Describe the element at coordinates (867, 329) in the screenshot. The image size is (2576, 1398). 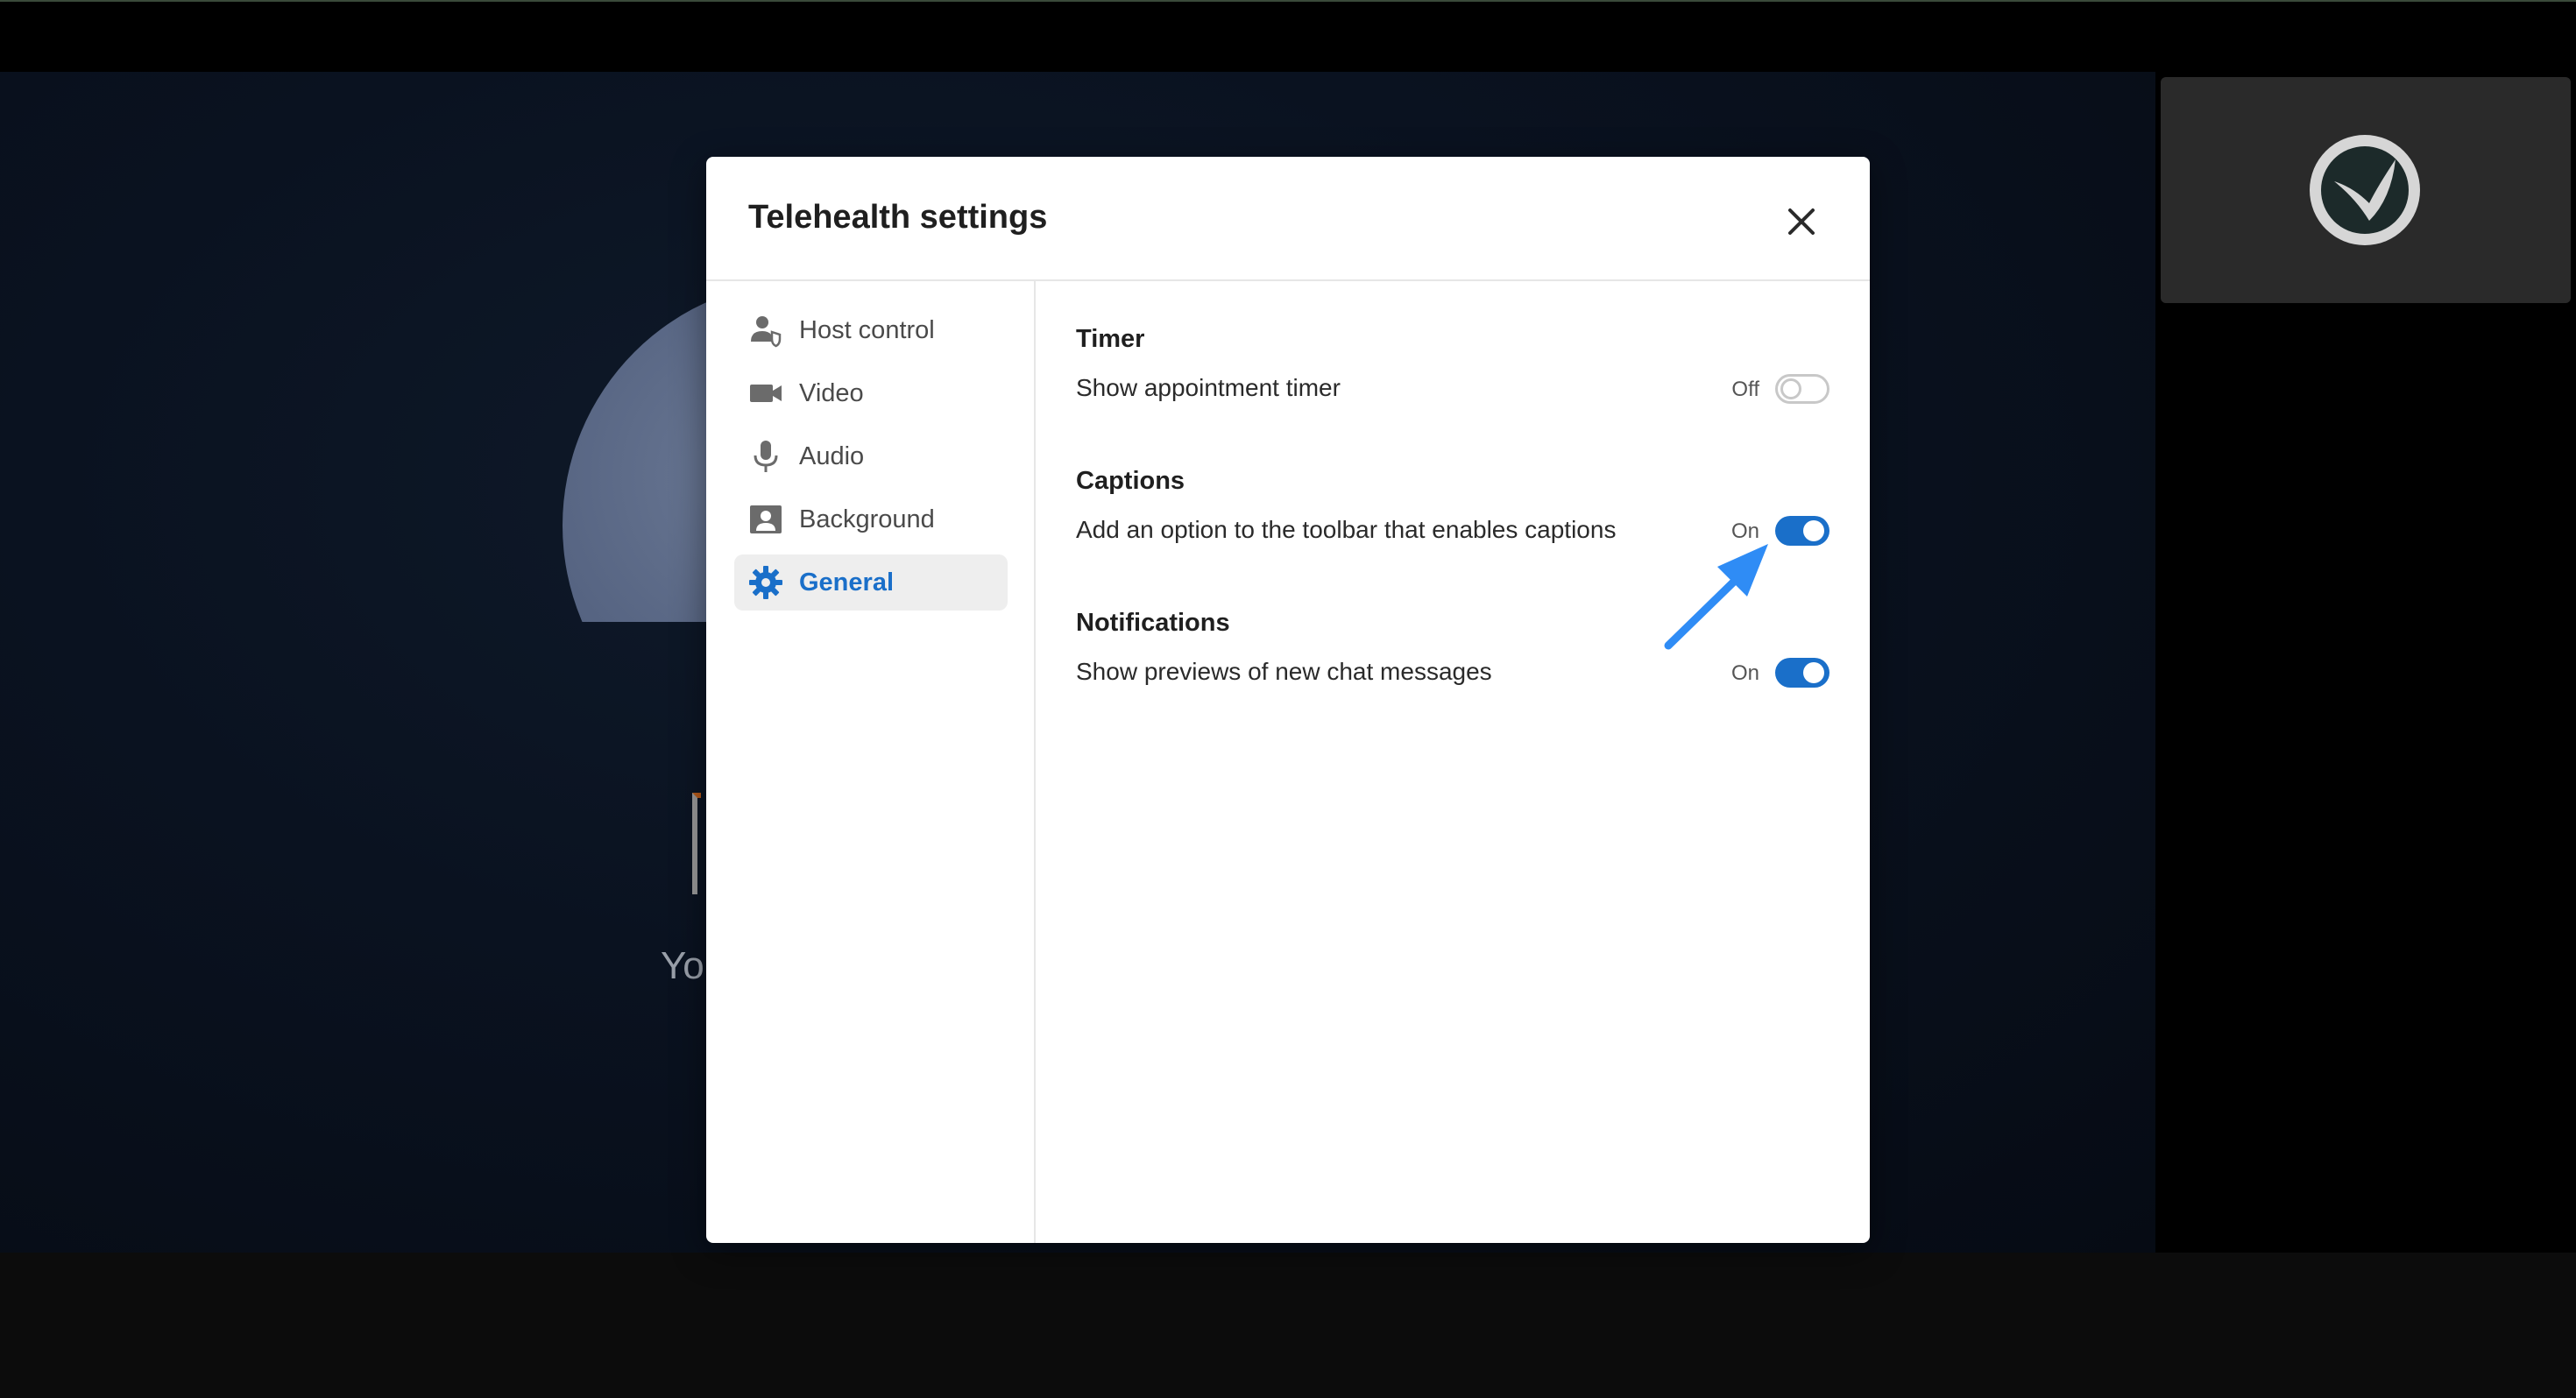
I see `sidebar-item-label: Host control` at that location.